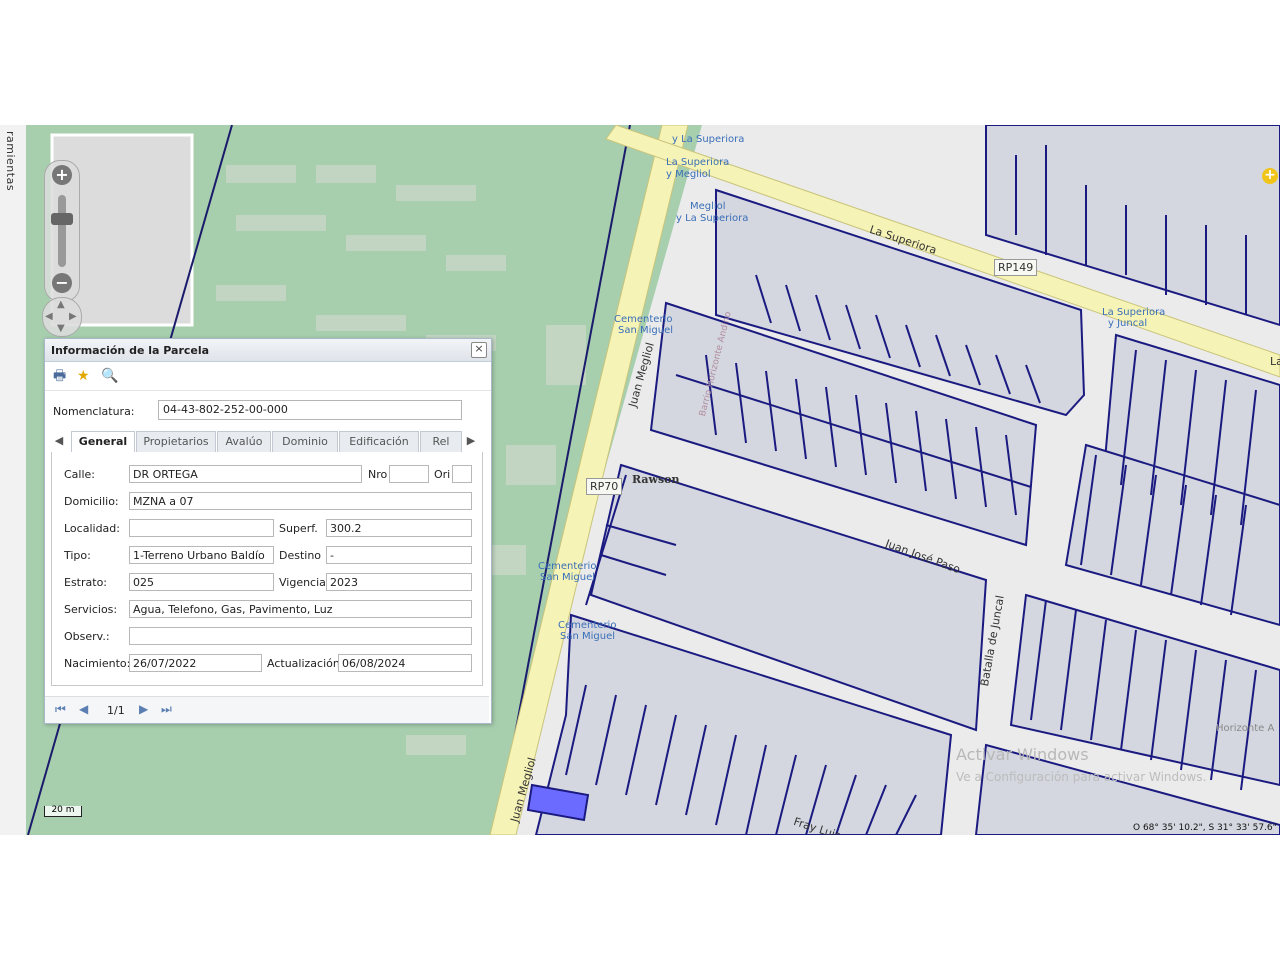 This screenshot has width=1280, height=960. I want to click on last-page-icon: ⏭, so click(166, 709).